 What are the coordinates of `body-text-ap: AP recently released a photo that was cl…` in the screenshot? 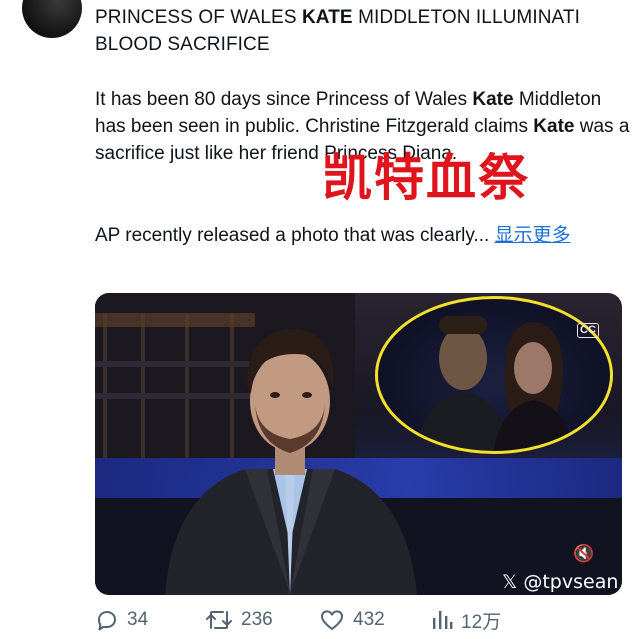 It's located at (295, 235).